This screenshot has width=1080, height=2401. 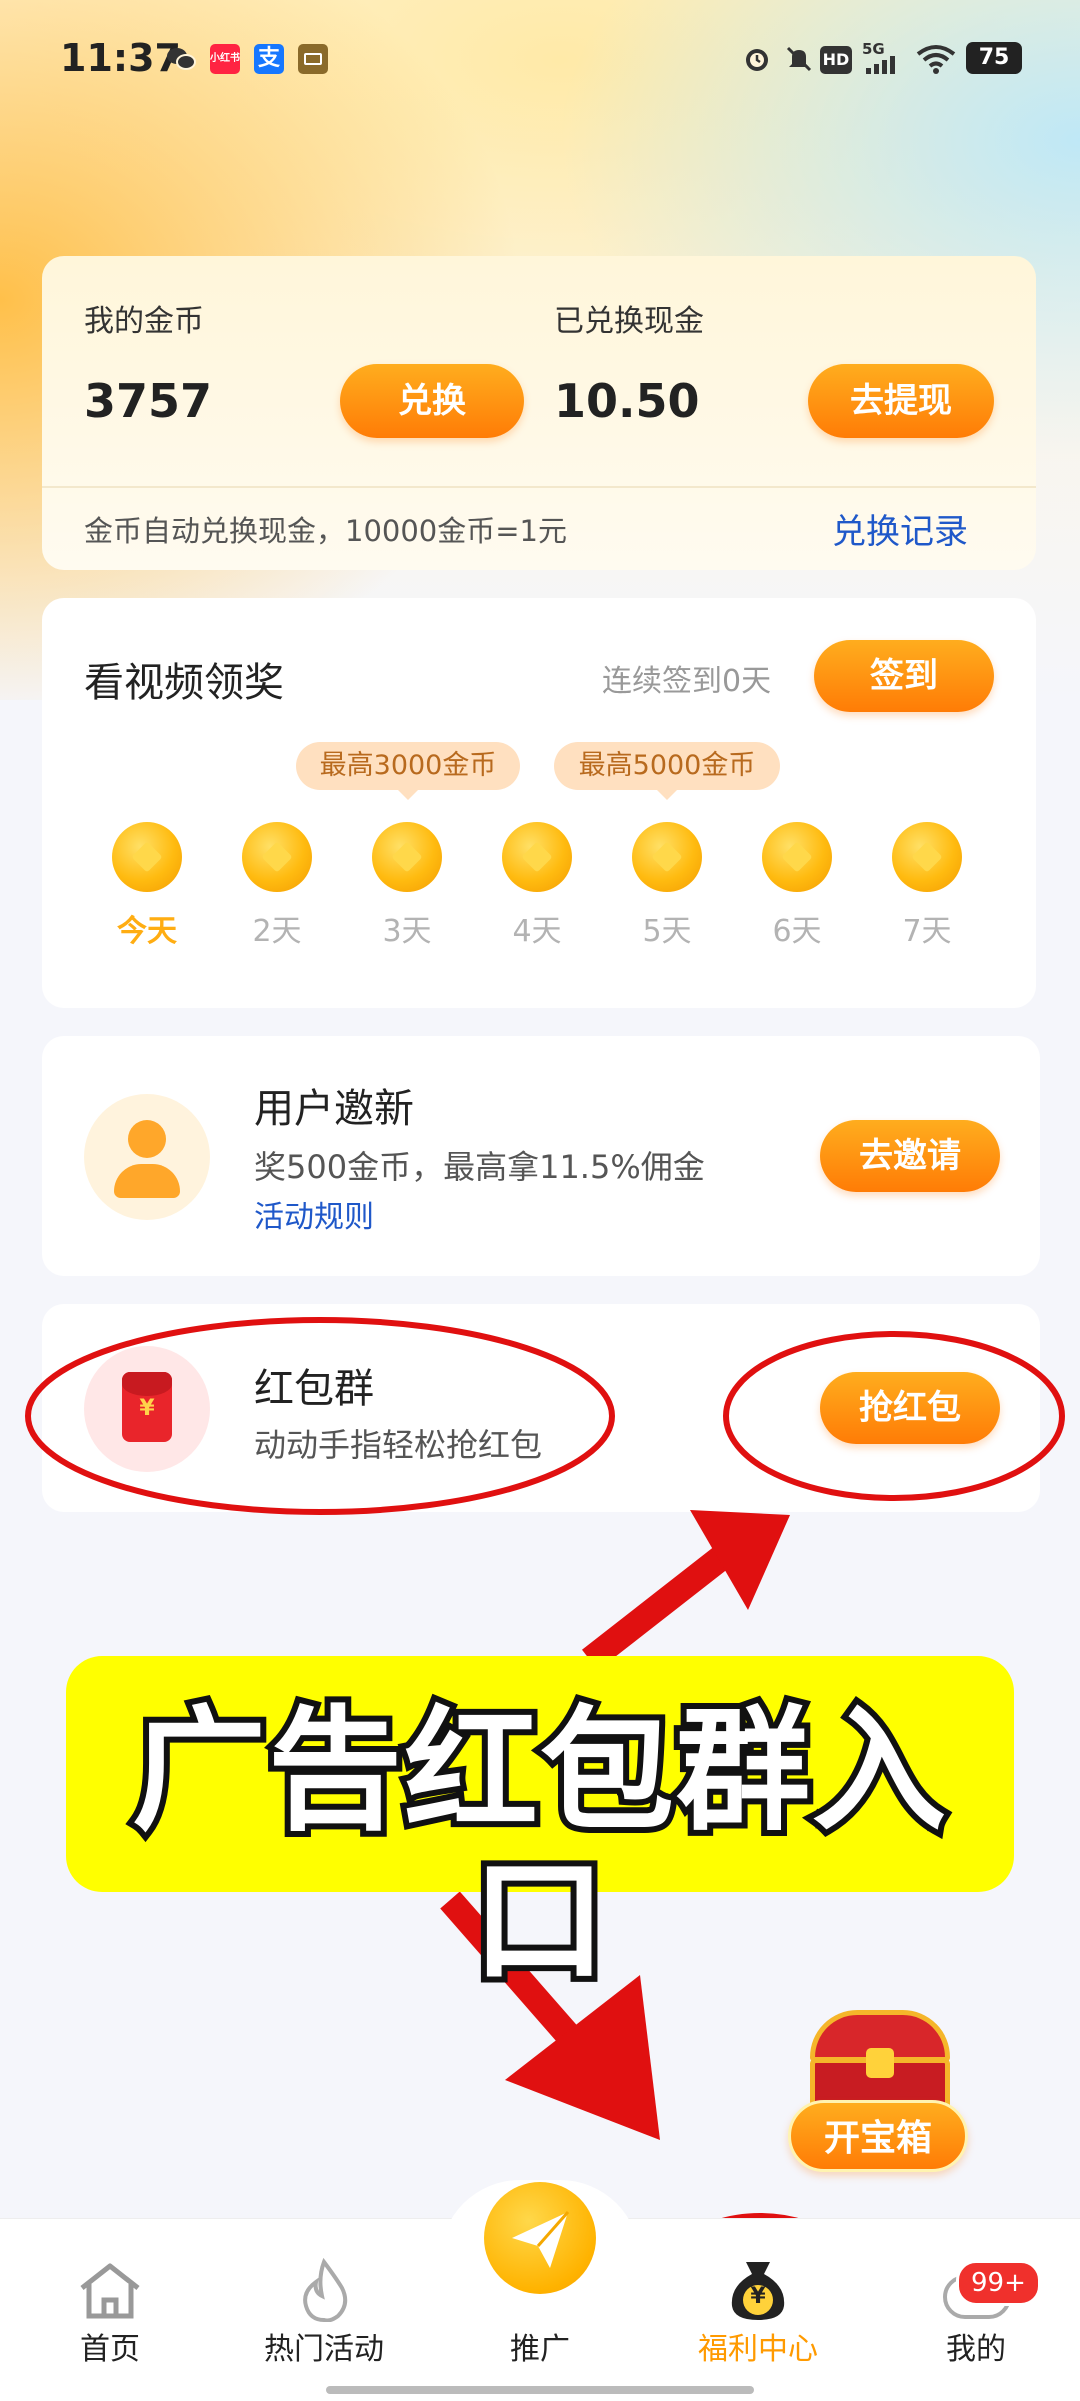 I want to click on paper-plane-icon, so click(x=540, y=2238).